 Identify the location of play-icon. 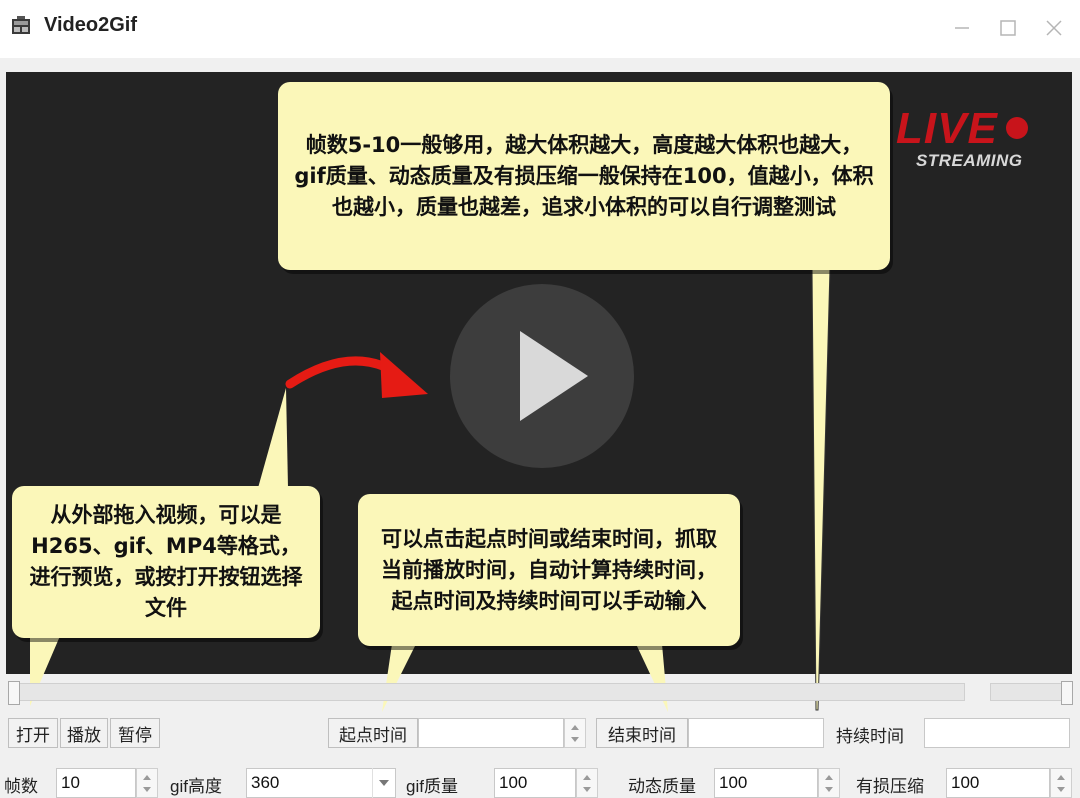
(542, 376).